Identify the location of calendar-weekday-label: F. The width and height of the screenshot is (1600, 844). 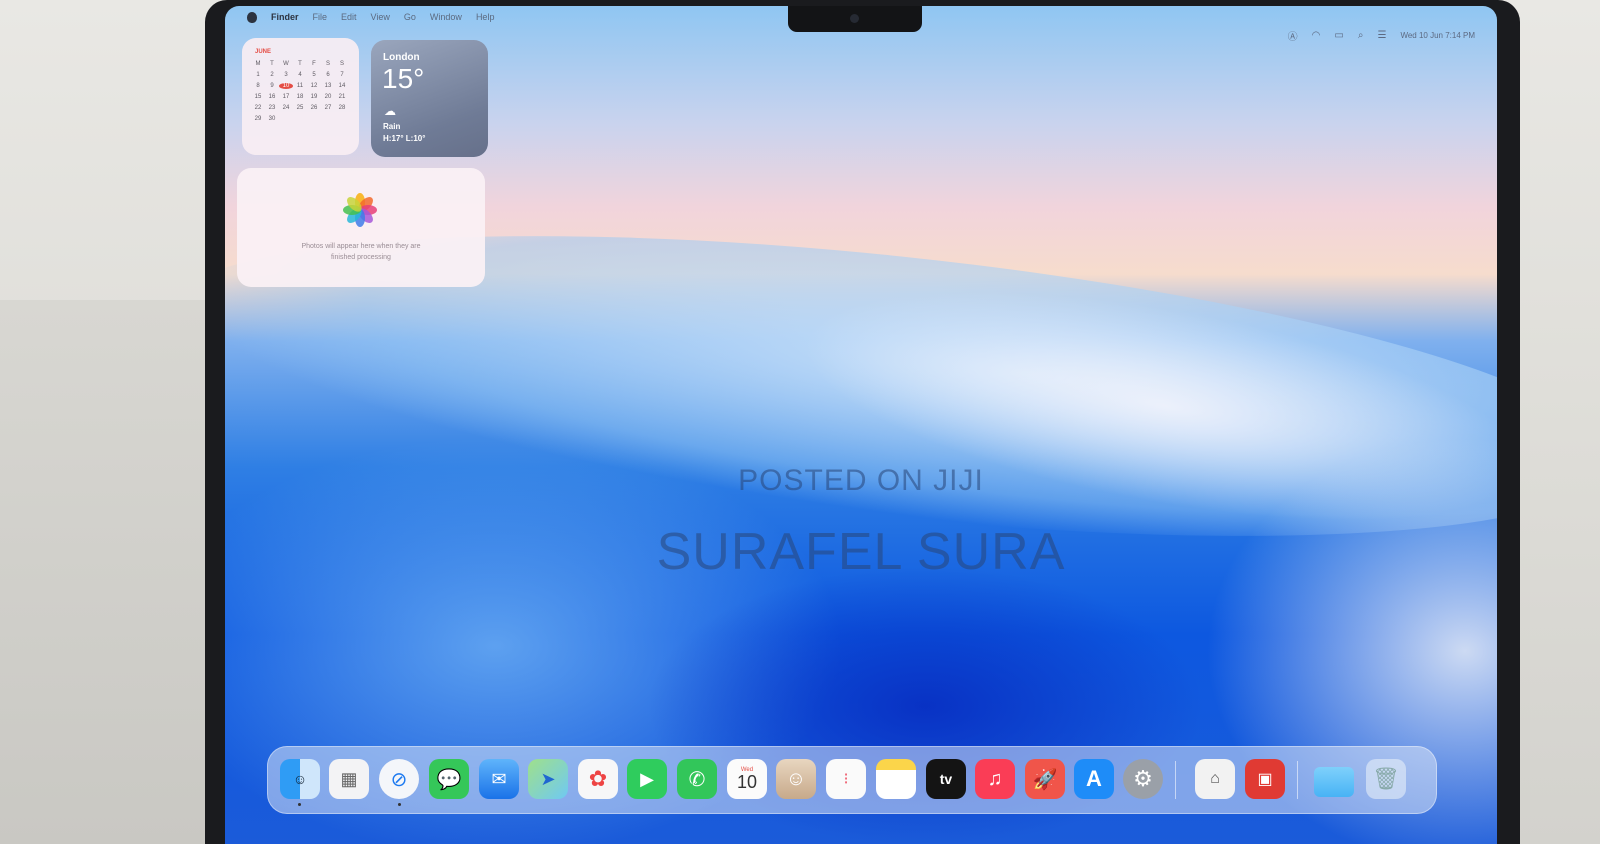
(314, 64).